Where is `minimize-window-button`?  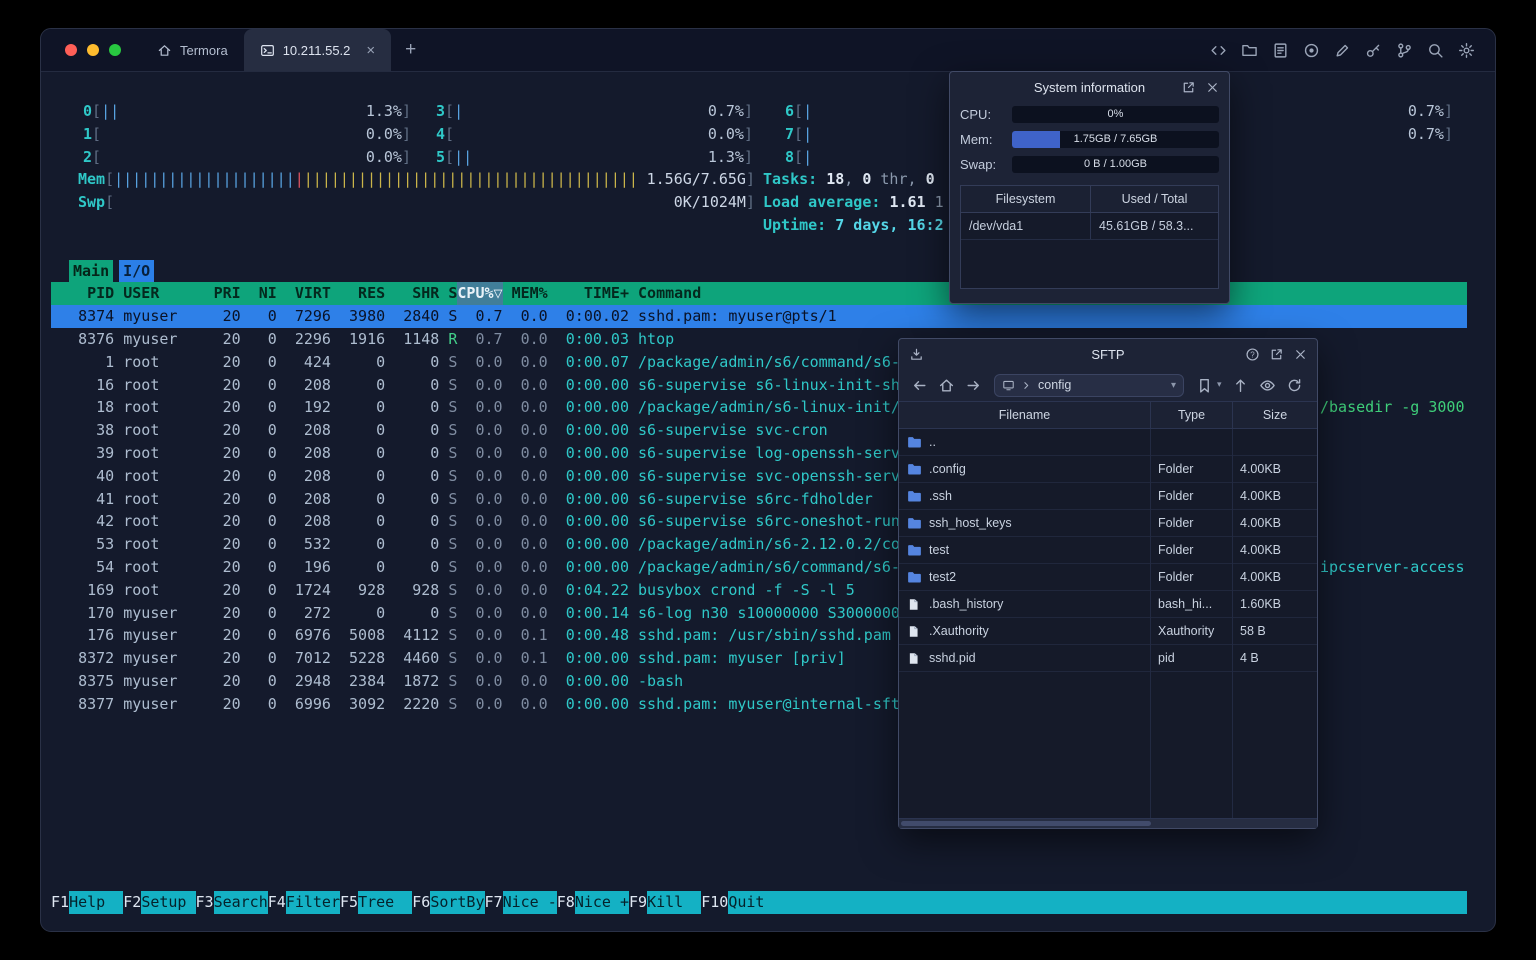 minimize-window-button is located at coordinates (93, 50).